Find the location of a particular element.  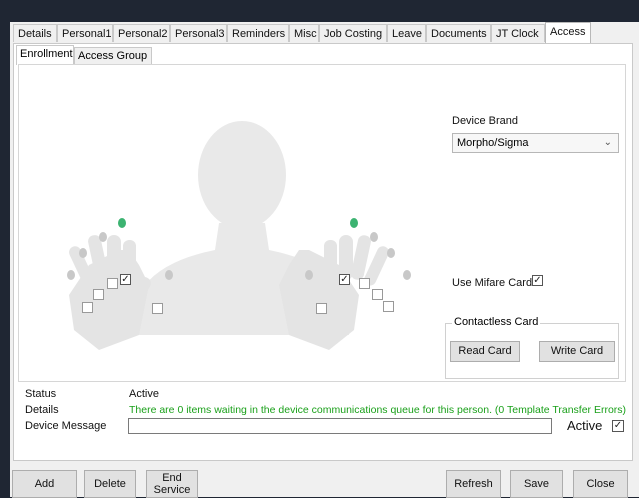

read-card-button: Read Card is located at coordinates (485, 351).